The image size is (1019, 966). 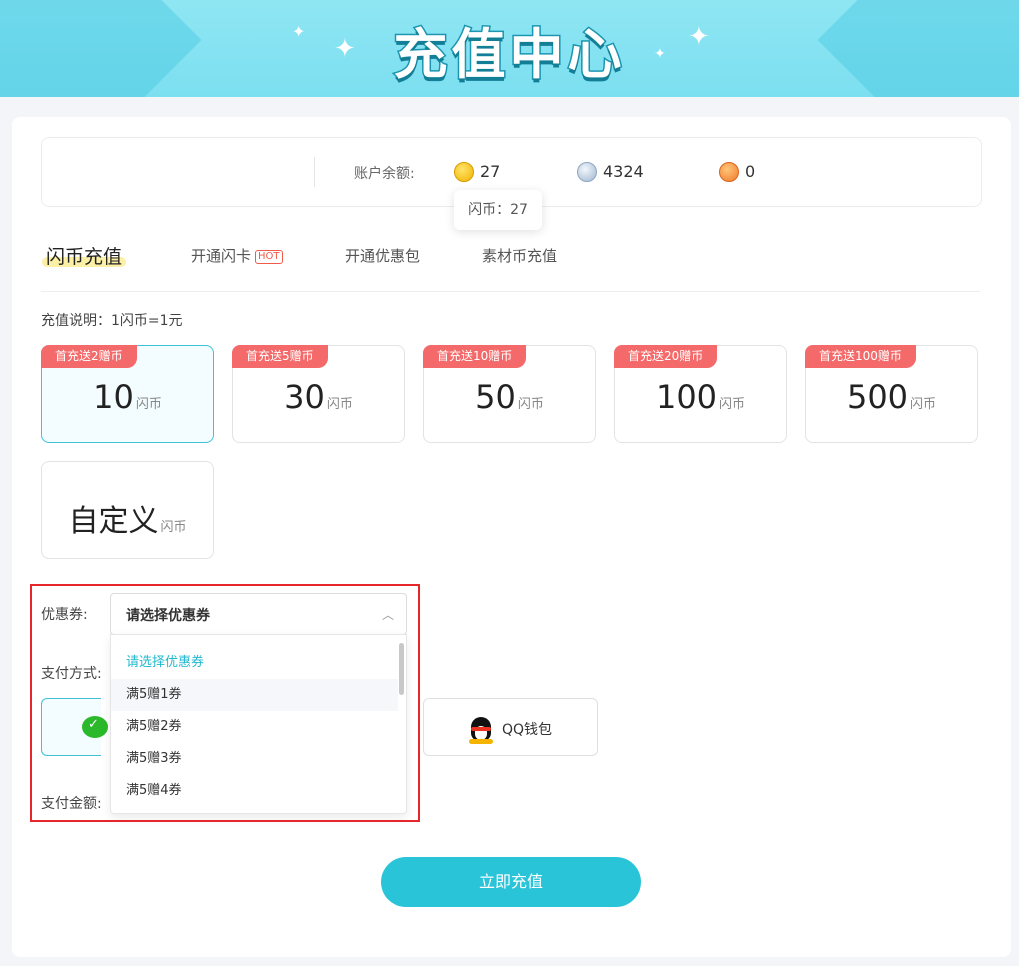 I want to click on highlight-box, so click(x=225, y=703).